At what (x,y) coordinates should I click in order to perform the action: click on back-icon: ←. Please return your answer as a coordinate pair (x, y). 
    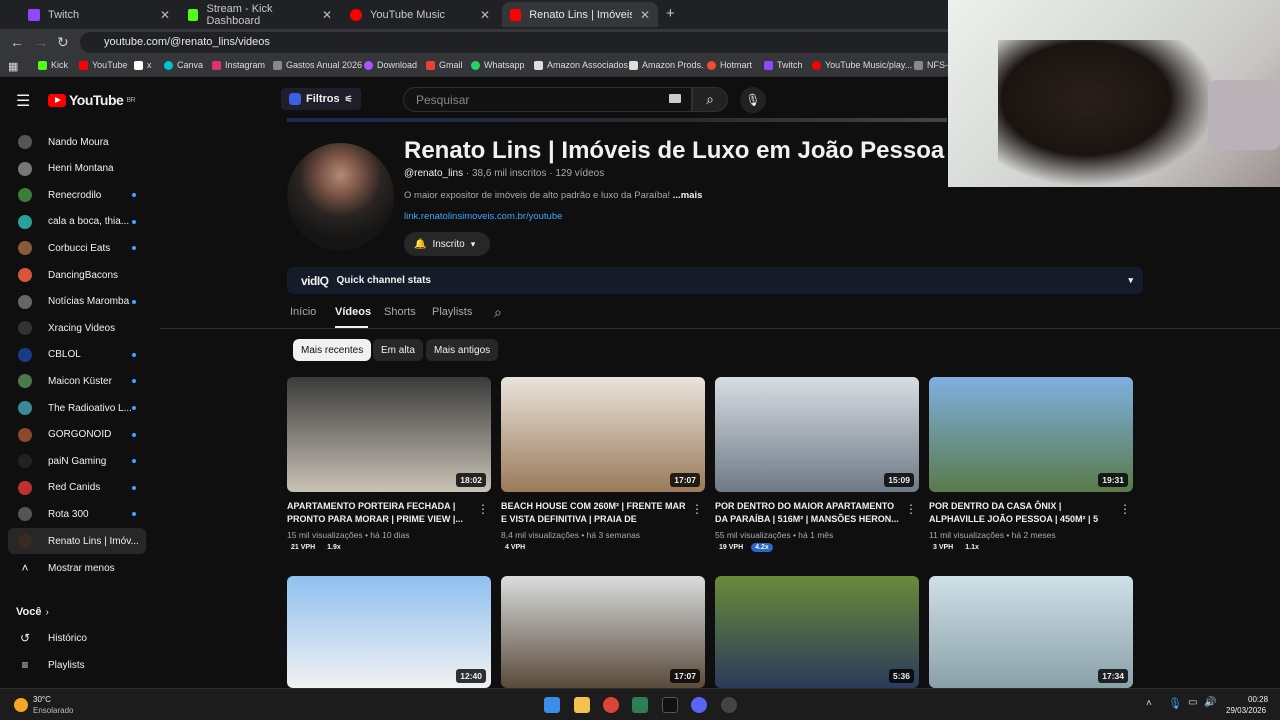
    Looking at the image, I should click on (17, 42).